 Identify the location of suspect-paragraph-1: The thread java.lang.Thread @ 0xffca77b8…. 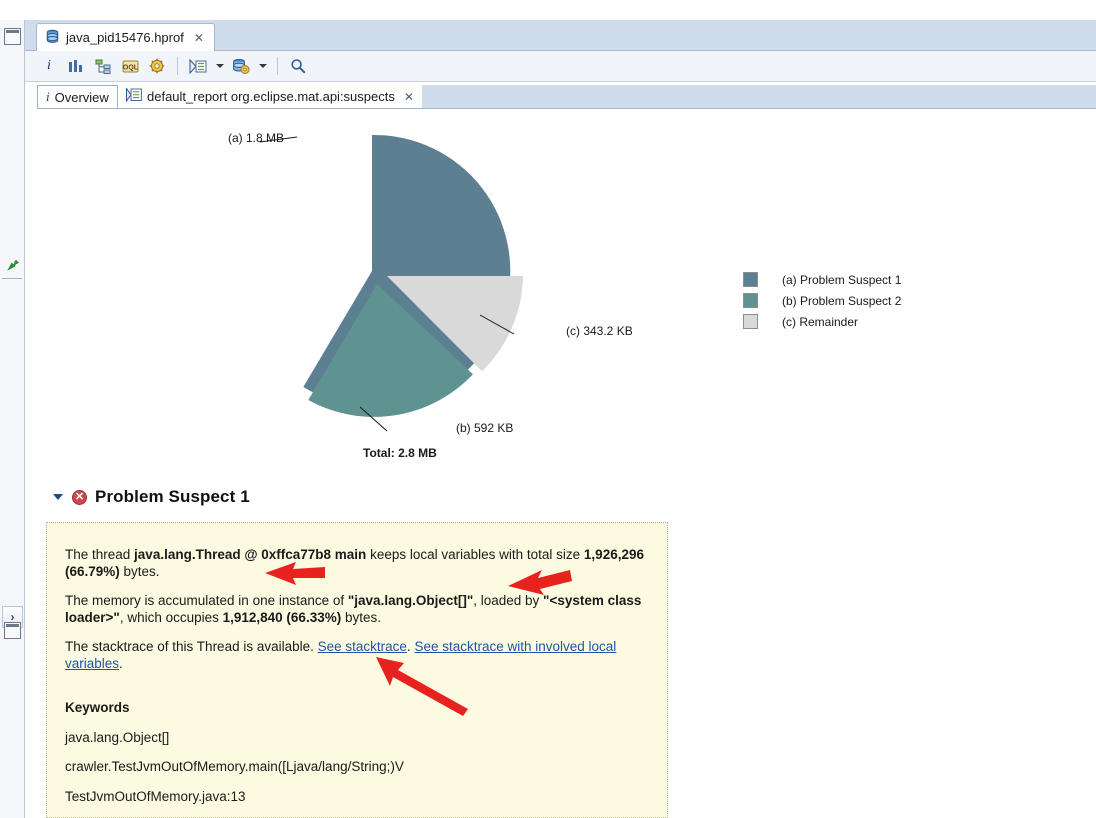
(357, 563).